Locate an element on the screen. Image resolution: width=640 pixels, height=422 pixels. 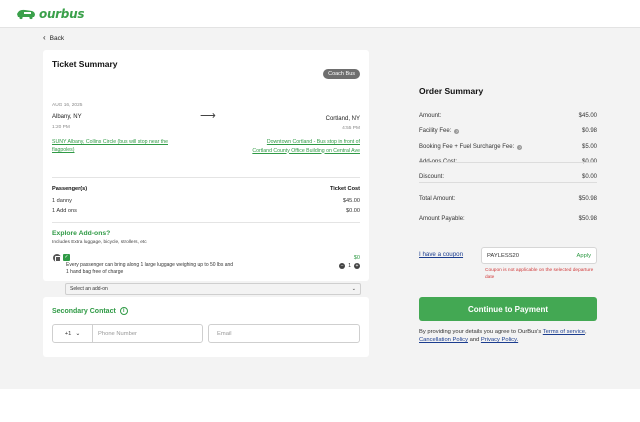
addons-row-label: 1 Add ons is located at coordinates (64, 211).